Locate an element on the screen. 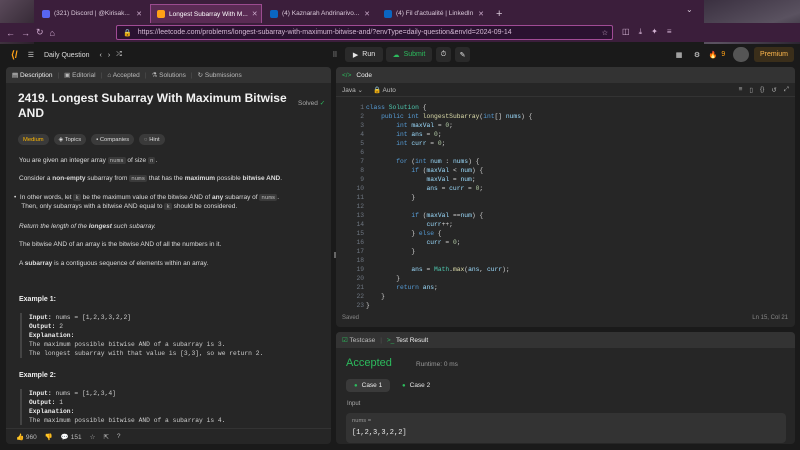 Image resolution: width=800 pixels, height=450 pixels. tab-test-result: >_ Test Result is located at coordinates (407, 340).